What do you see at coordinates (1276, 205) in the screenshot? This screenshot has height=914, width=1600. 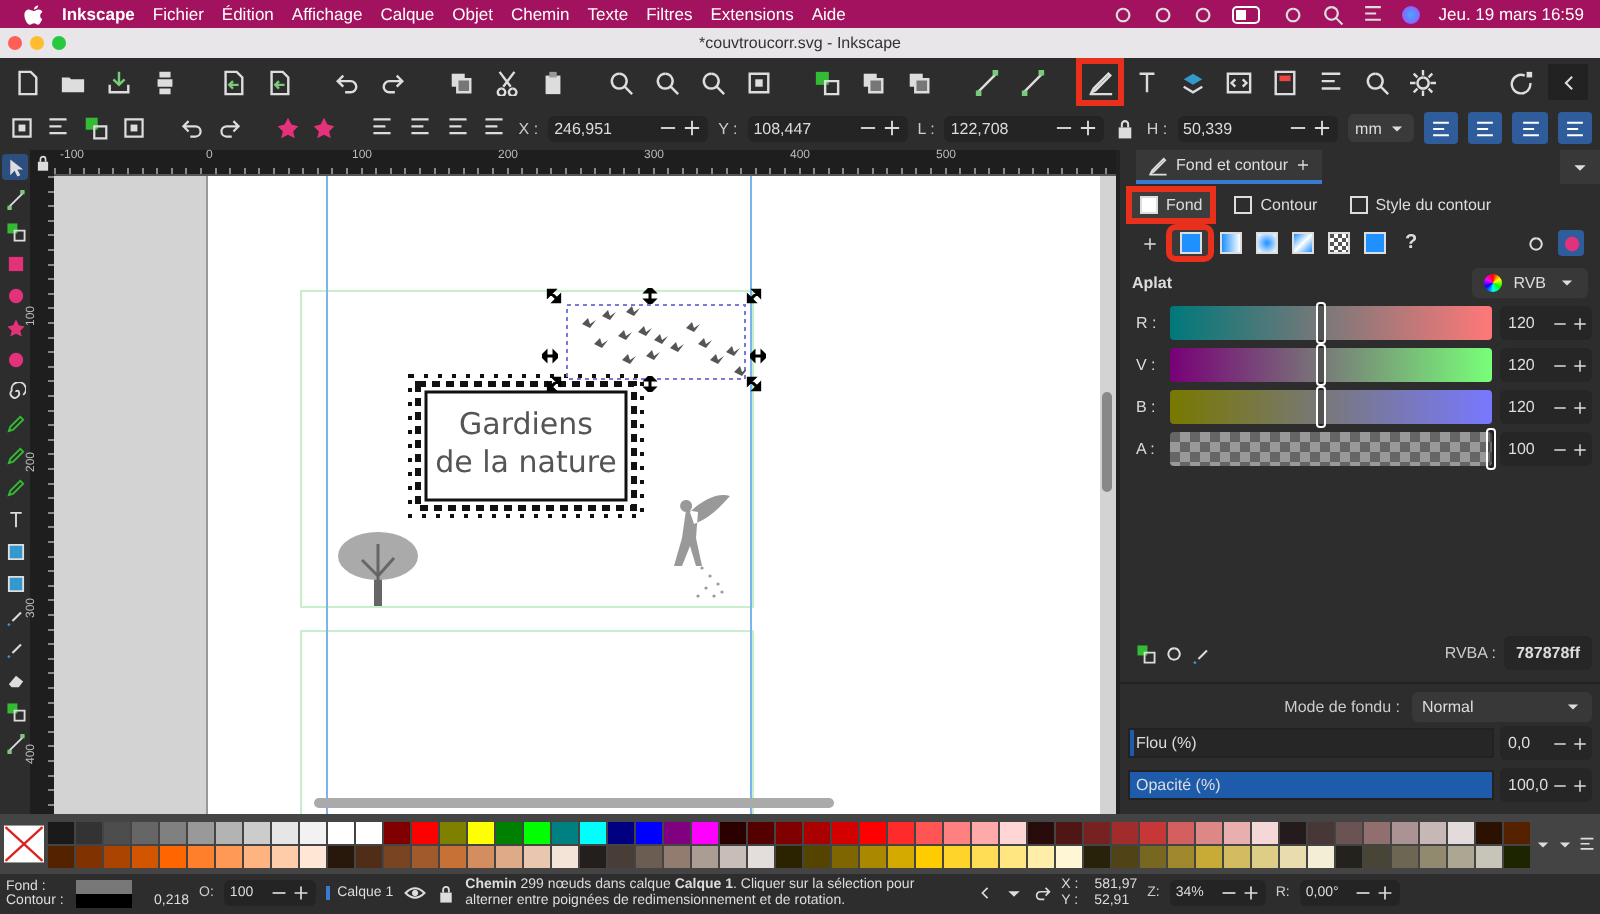 I see `fill-stroke-tab: Contour` at bounding box center [1276, 205].